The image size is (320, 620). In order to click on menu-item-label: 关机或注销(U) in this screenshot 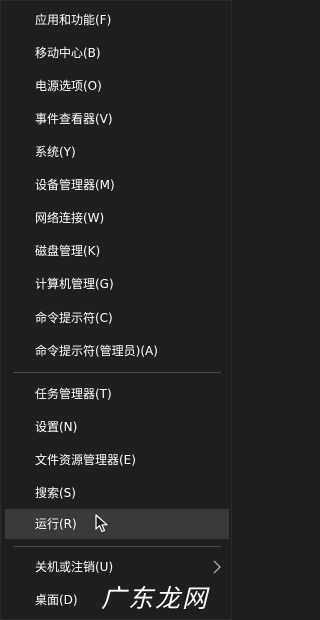, I will do `click(74, 567)`.